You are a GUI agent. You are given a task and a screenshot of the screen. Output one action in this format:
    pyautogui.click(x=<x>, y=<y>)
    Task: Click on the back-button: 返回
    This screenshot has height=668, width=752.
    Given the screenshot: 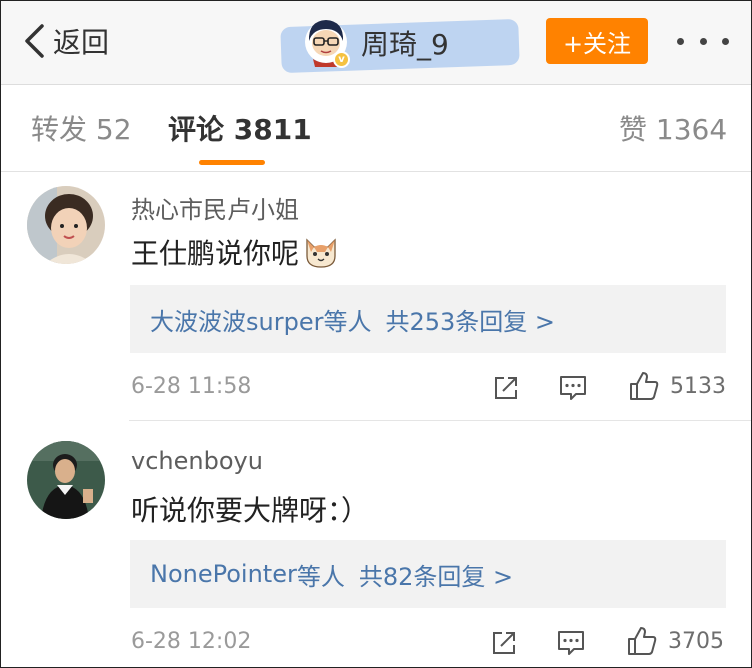 What is the action you would take?
    pyautogui.click(x=66, y=41)
    